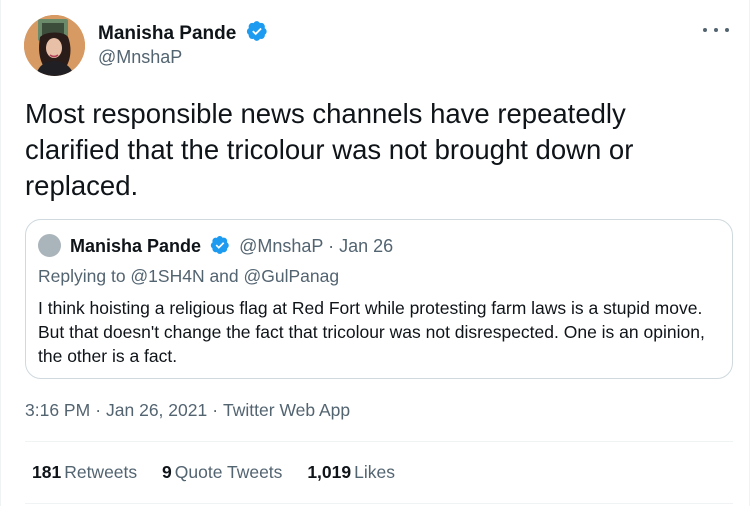 The width and height of the screenshot is (750, 506). What do you see at coordinates (156, 410) in the screenshot?
I see `tweet-date: Jan 26, 2021` at bounding box center [156, 410].